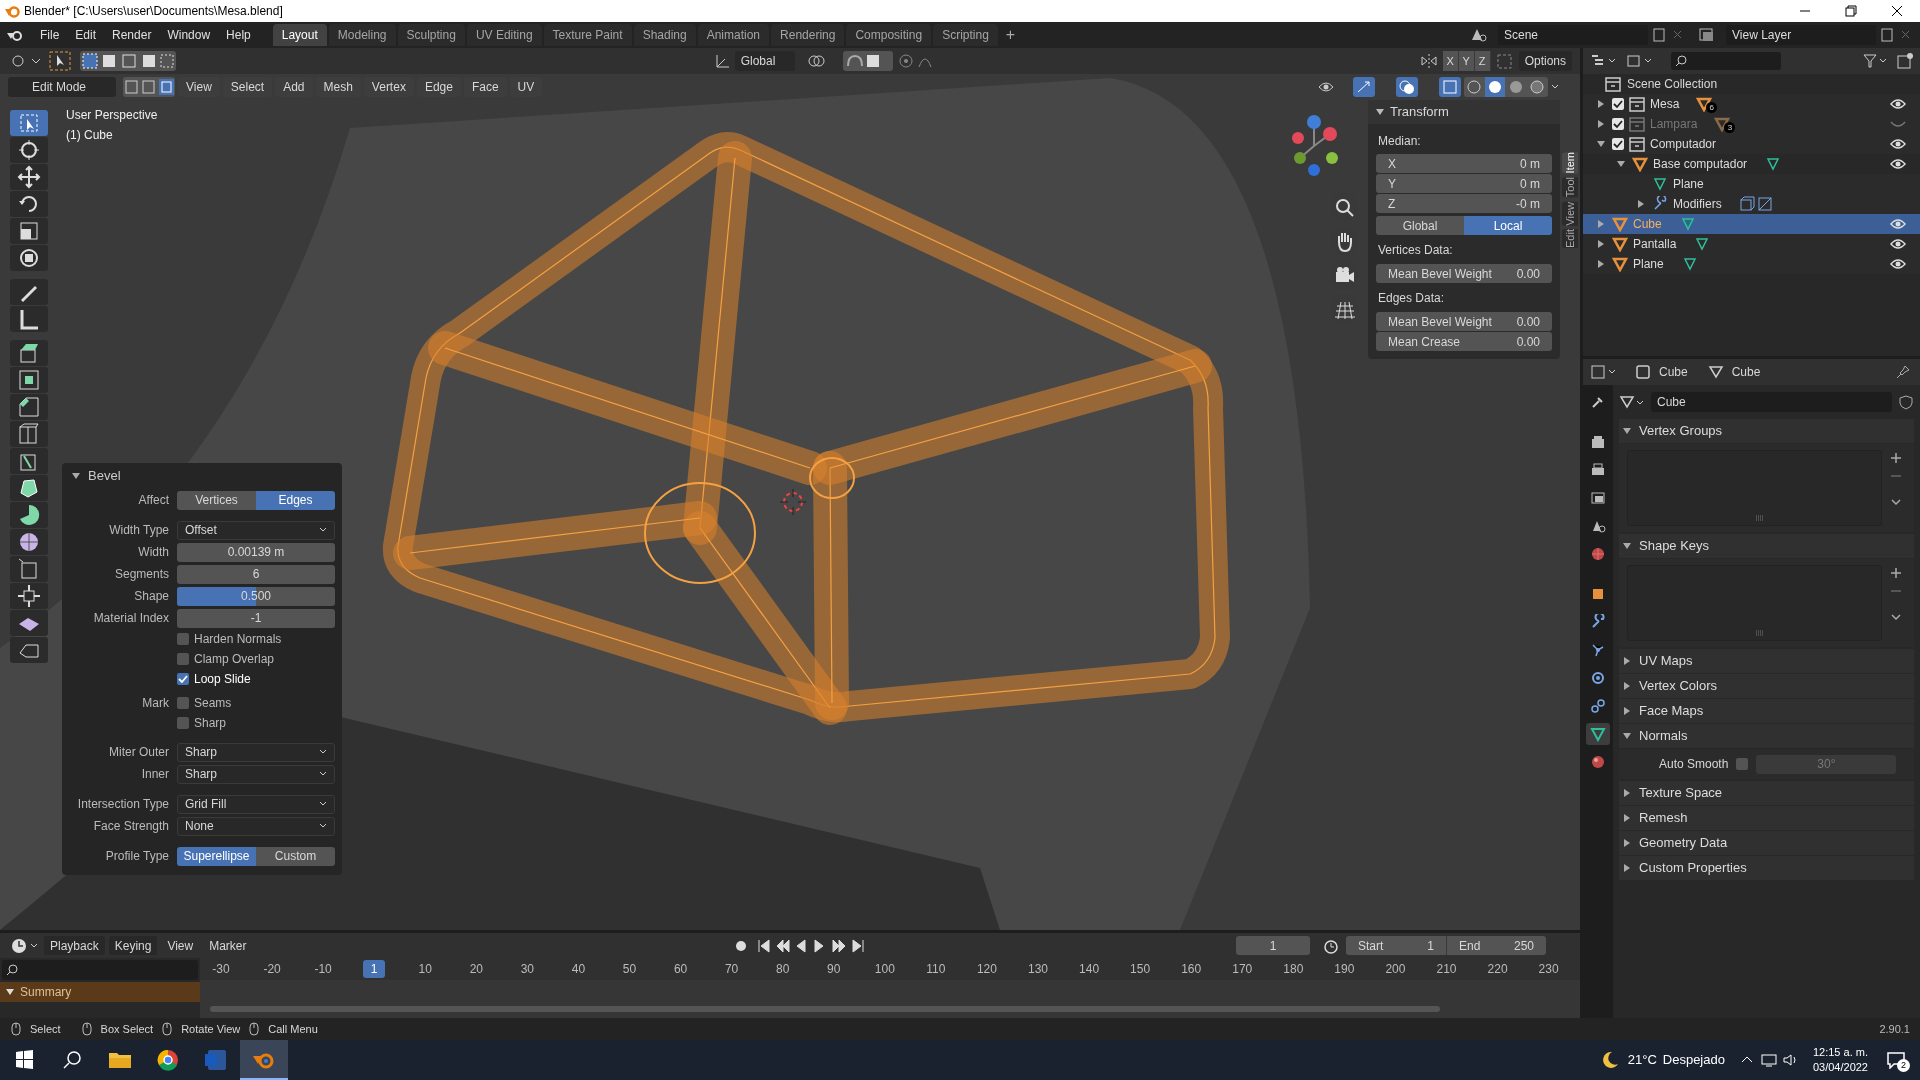 The height and width of the screenshot is (1080, 1920). Describe the element at coordinates (1598, 470) in the screenshot. I see `printer-icon` at that location.